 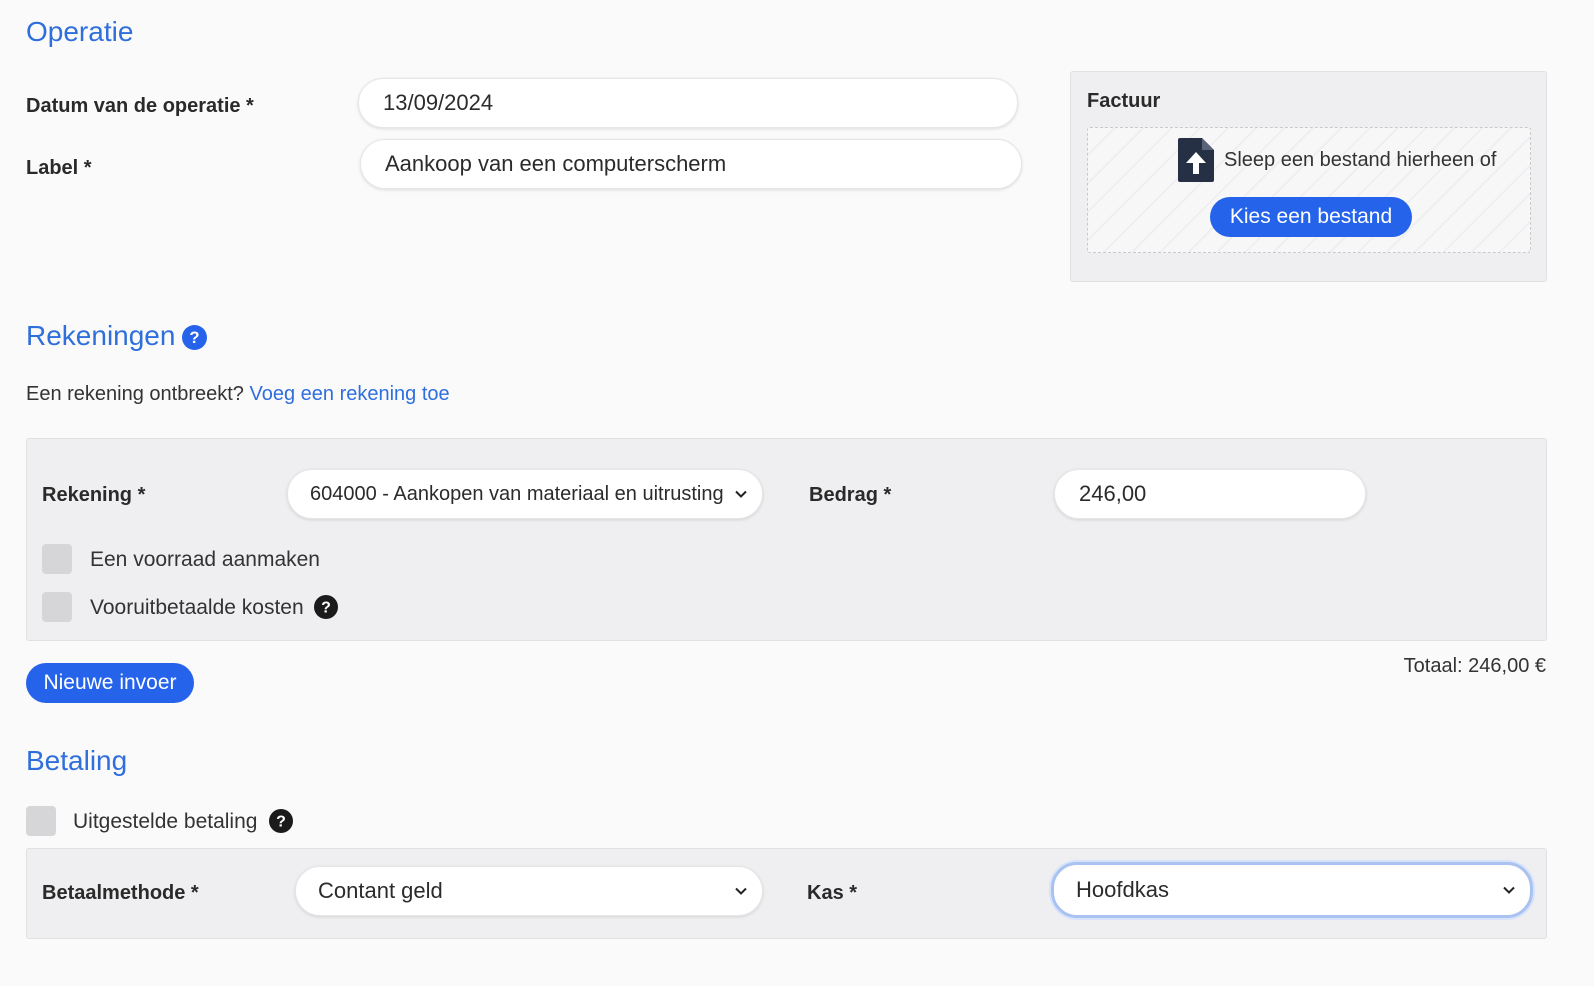 What do you see at coordinates (77, 760) in the screenshot?
I see `betaling-title: Betaling` at bounding box center [77, 760].